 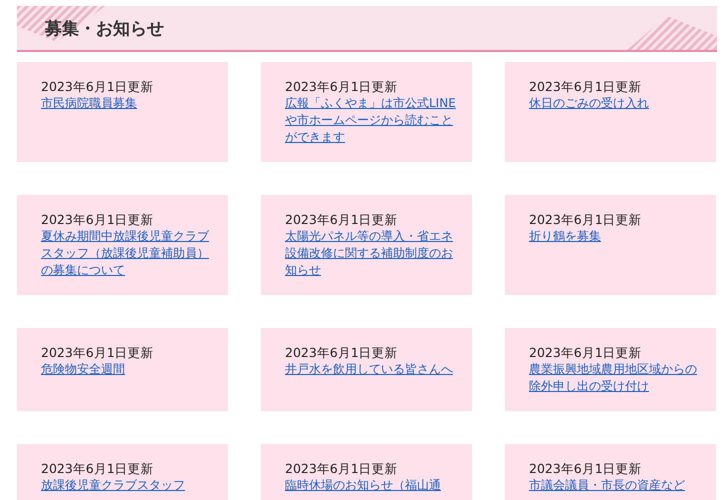 I want to click on section-title: 募集・お知らせ, so click(x=104, y=29).